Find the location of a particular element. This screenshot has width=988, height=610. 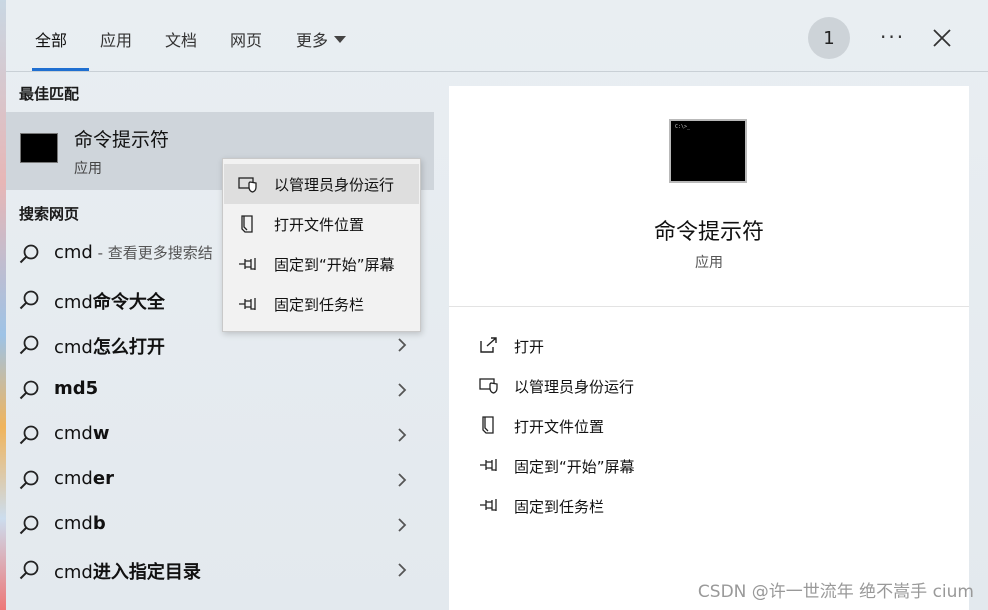

rewards-badge: 1 is located at coordinates (829, 38).